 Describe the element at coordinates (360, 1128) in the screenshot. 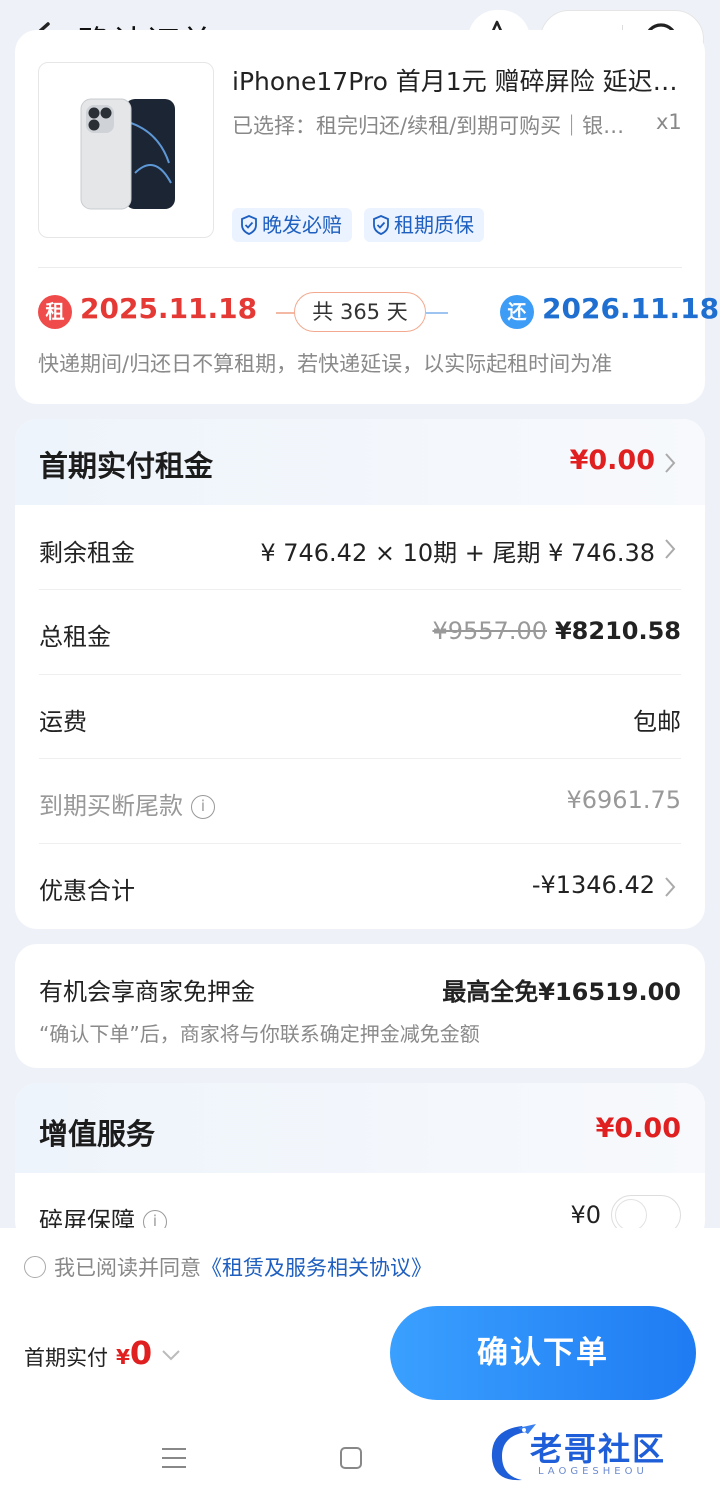

I see `services-header: 增值服务 ¥0.00` at that location.